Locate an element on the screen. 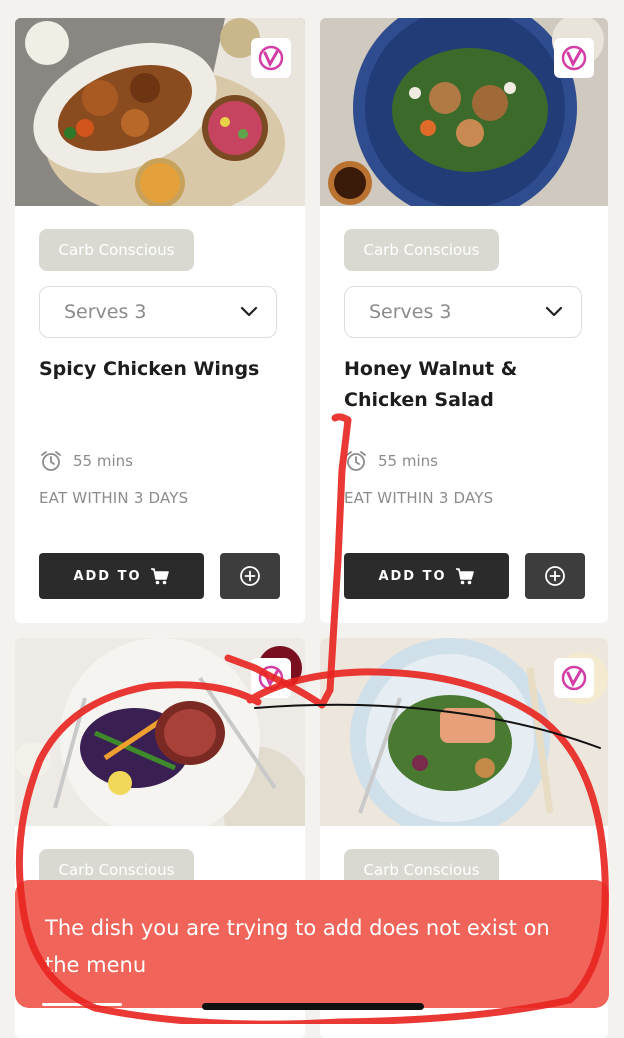 The width and height of the screenshot is (624, 1038). home-indicator is located at coordinates (313, 1006).